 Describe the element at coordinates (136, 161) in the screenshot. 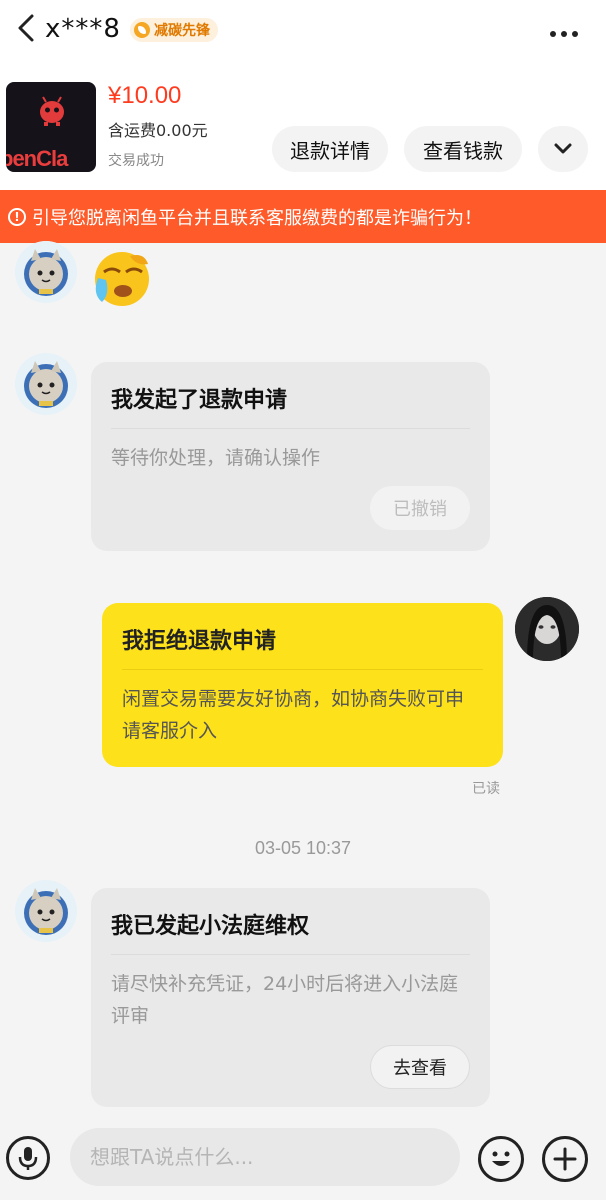

I see `transaction-status: 交易成功` at that location.